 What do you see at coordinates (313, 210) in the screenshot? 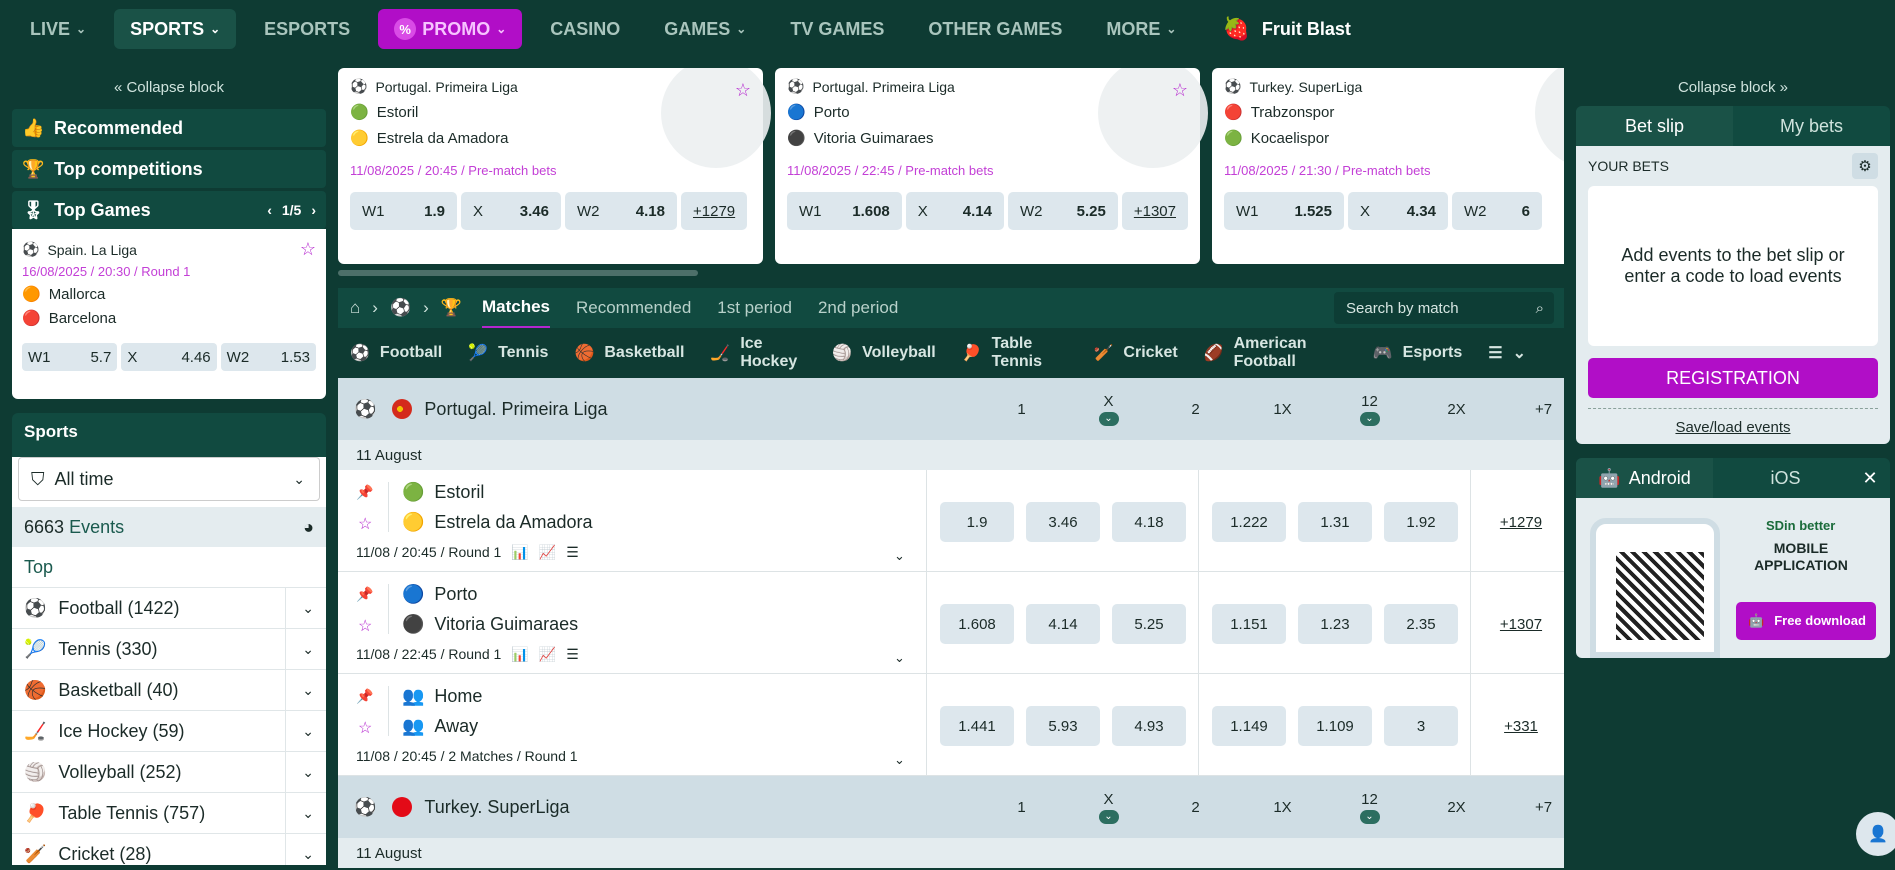
I see `chevron-right-icon: ›` at bounding box center [313, 210].